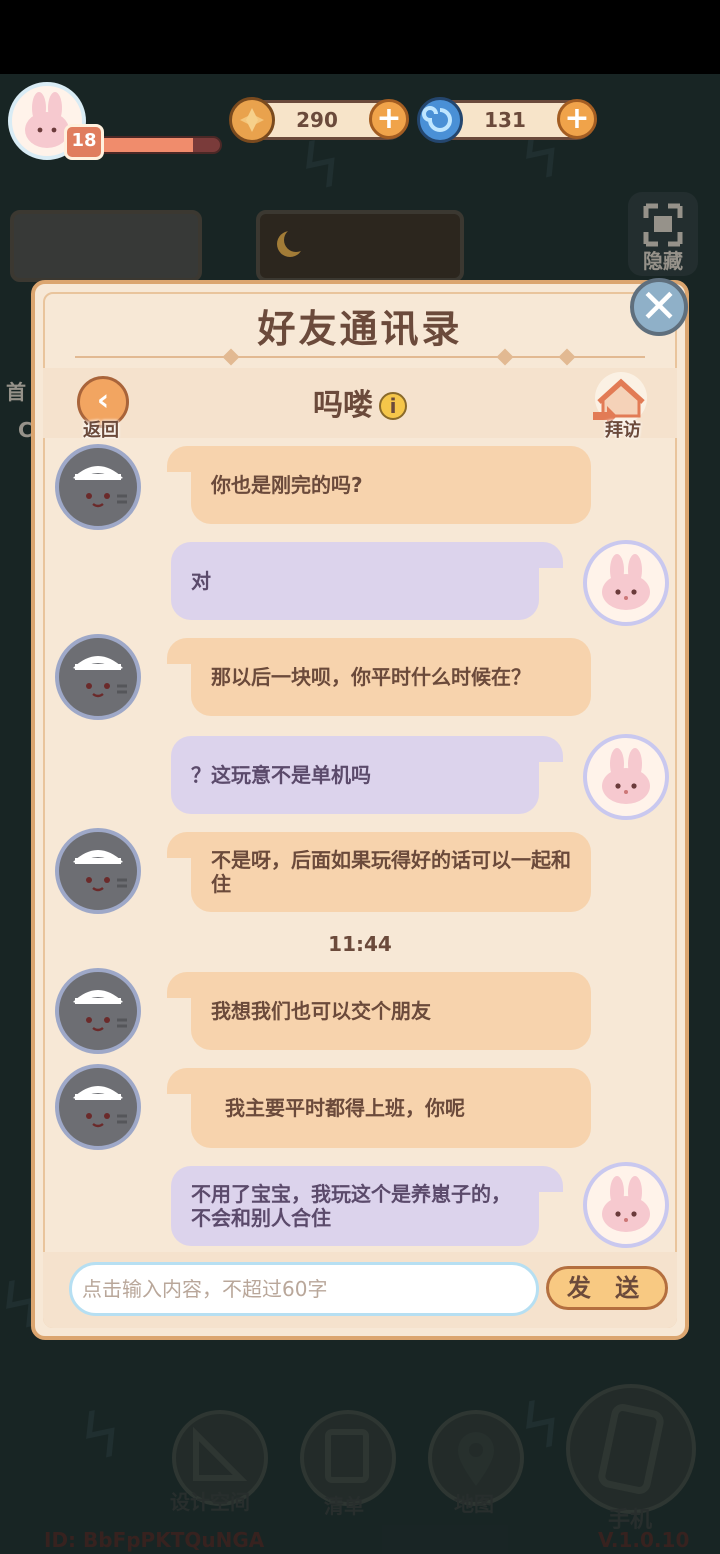 Image resolution: width=720 pixels, height=1554 pixels. I want to click on message-text: 不是呀，后面如果玩得好的话可以一起和住, so click(391, 872).